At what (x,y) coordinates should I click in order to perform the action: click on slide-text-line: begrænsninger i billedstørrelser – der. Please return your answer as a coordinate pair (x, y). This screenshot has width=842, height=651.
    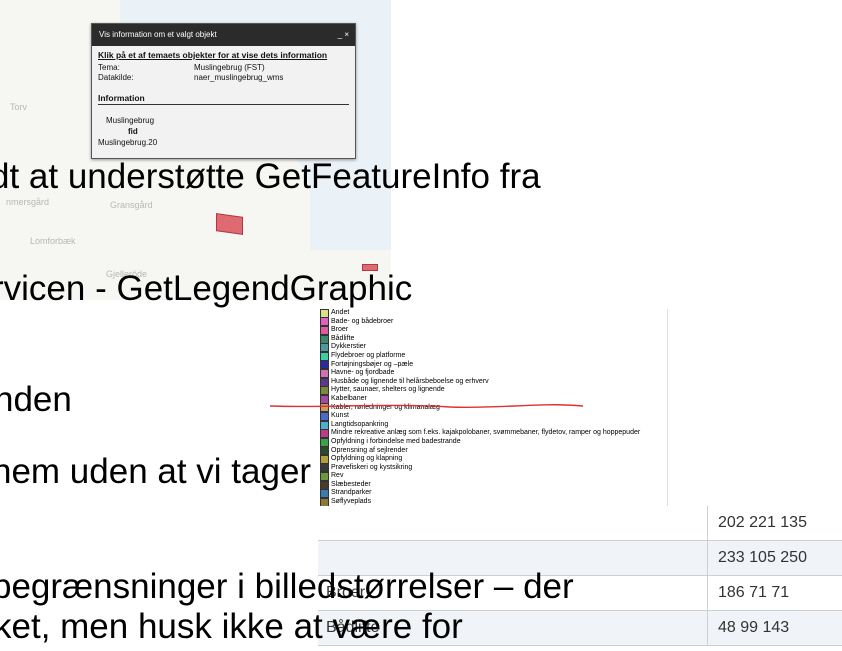
    Looking at the image, I should click on (287, 586).